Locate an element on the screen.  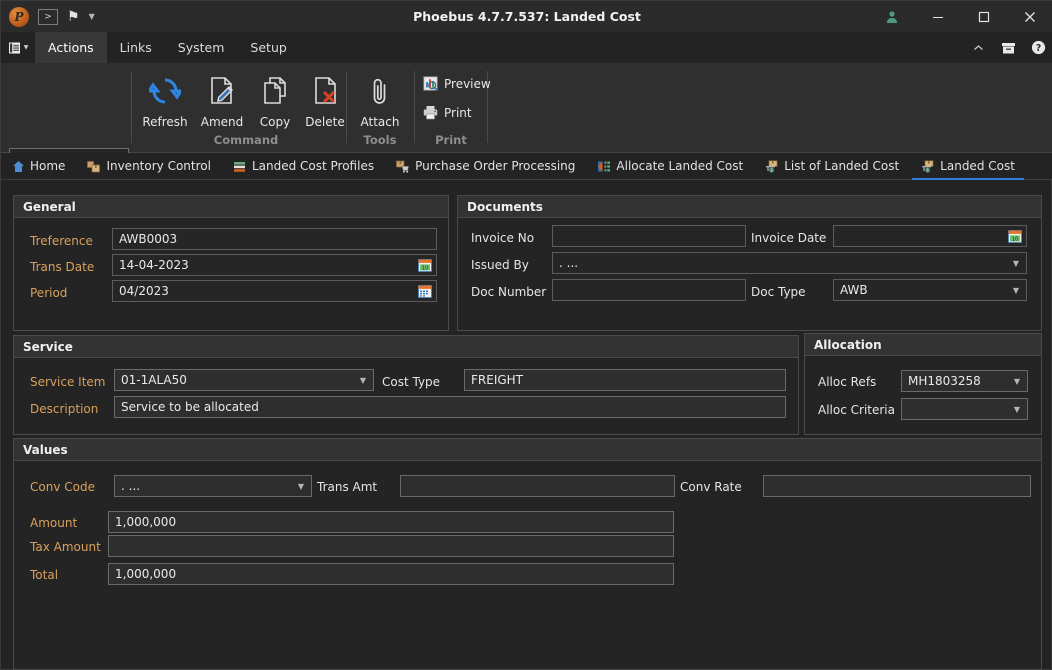
alloc-criteria-dropdown: ▼ is located at coordinates (964, 409).